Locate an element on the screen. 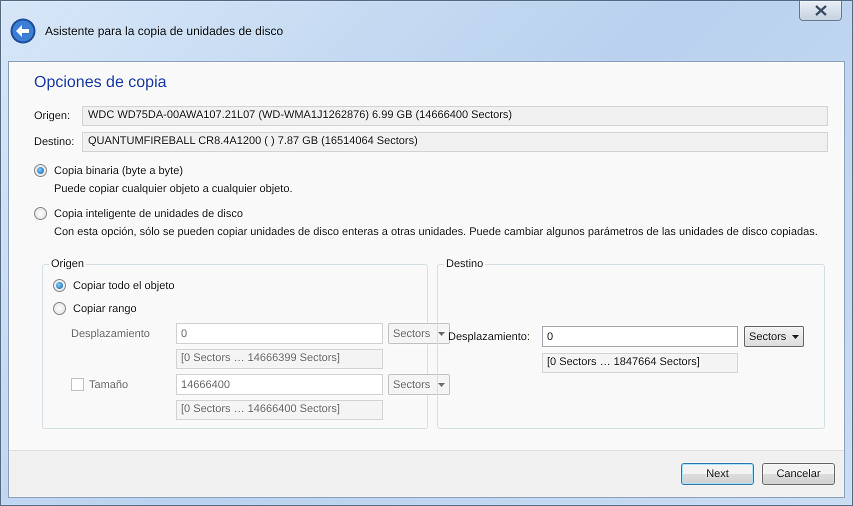 The image size is (853, 506). radio-label: Copia inteligente de unidades de disco is located at coordinates (148, 214).